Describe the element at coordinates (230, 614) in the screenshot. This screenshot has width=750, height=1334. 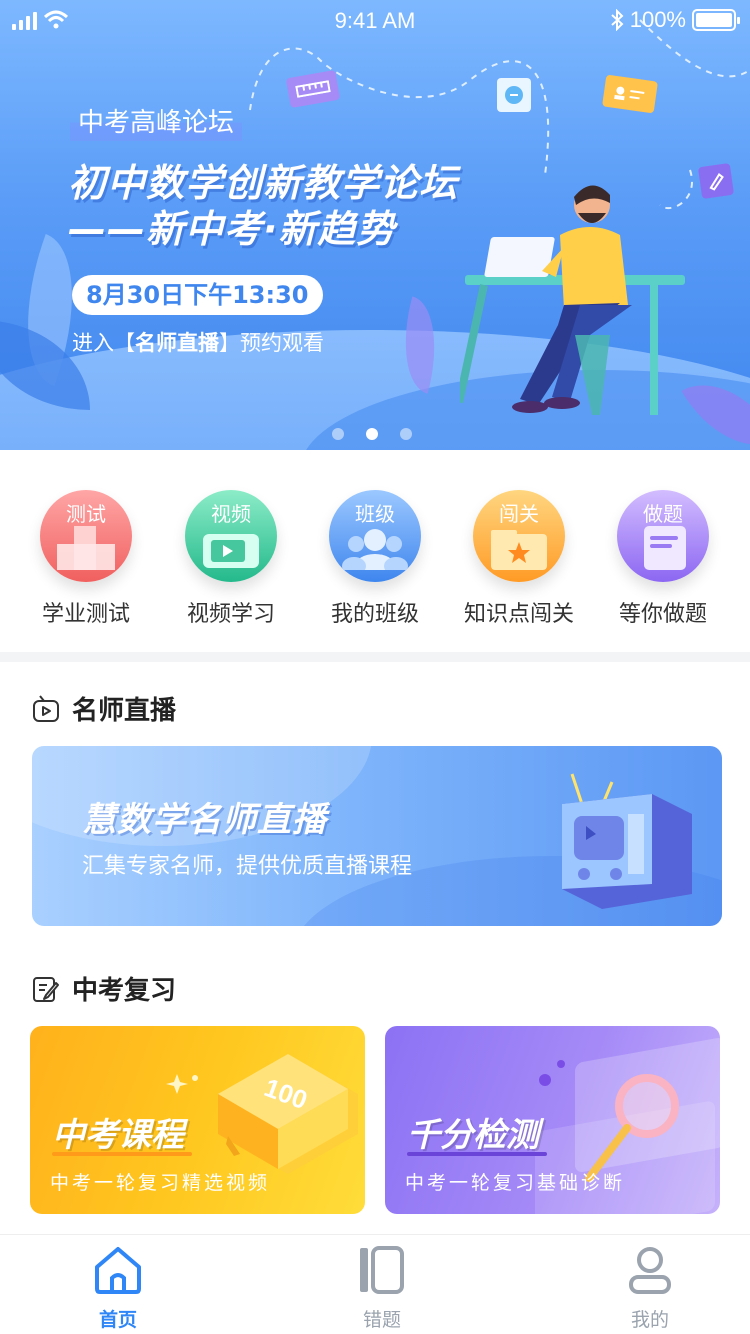
I see `entry-label: 视频学习` at that location.